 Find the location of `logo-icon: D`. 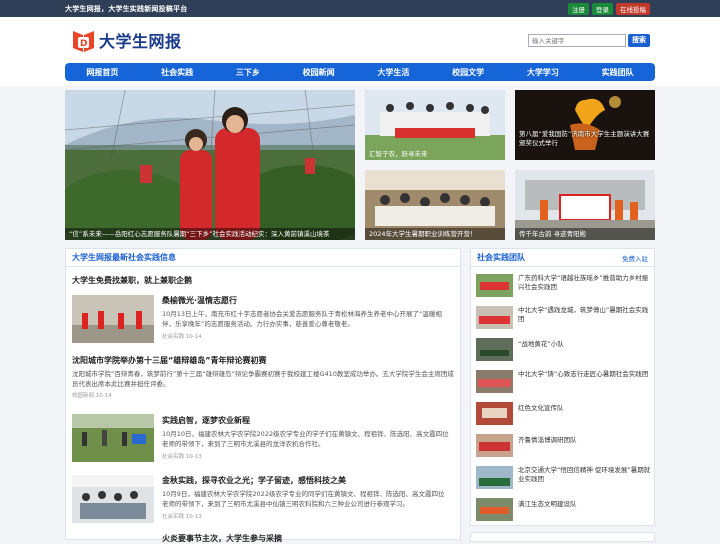

logo-icon: D is located at coordinates (83, 41).